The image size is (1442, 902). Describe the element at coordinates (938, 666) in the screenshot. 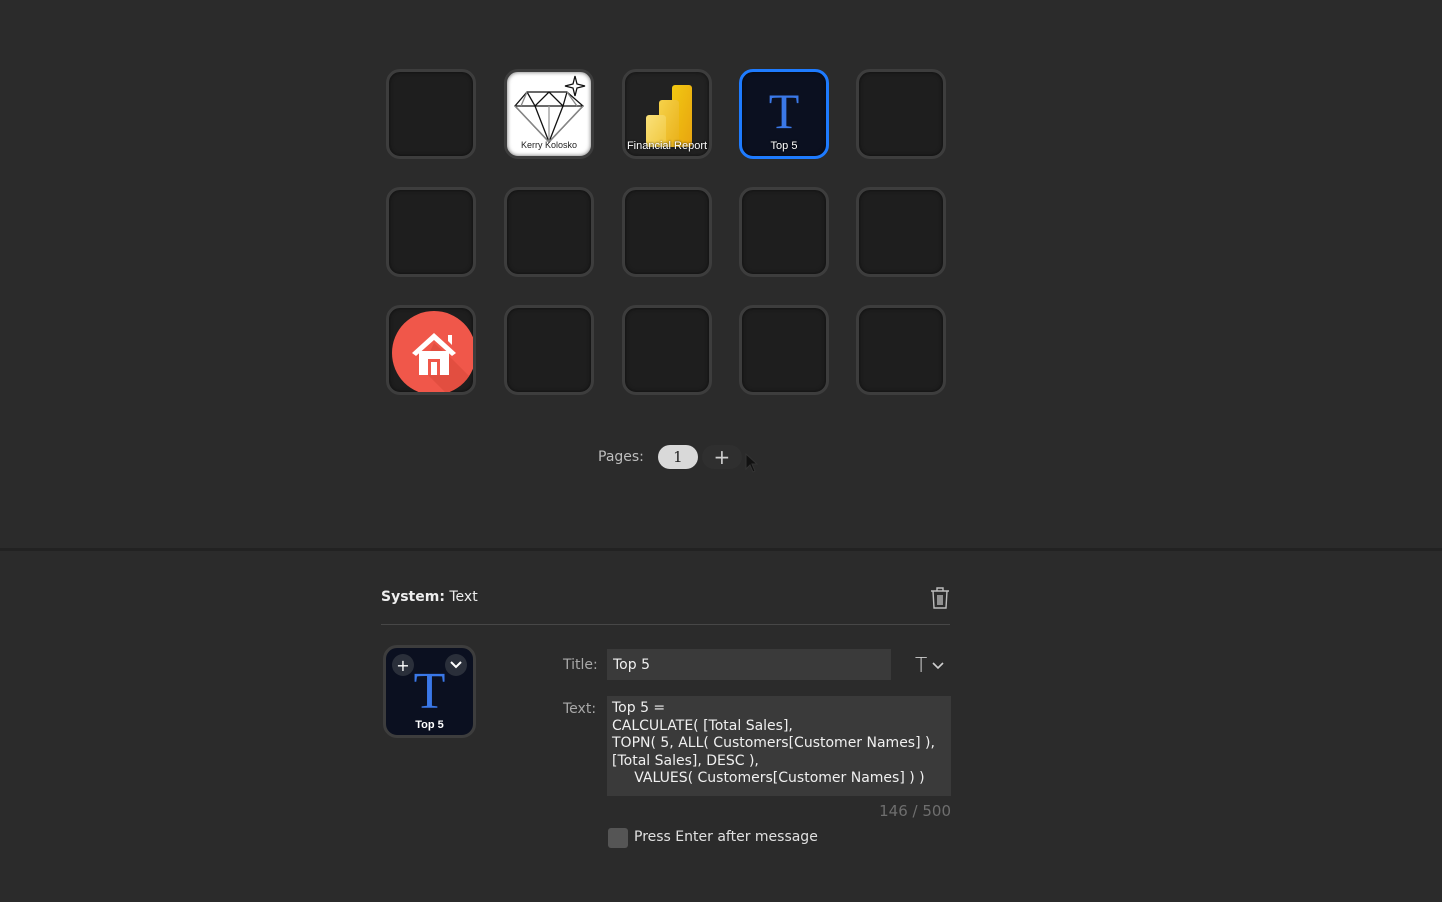

I see `chevron-down-icon` at that location.